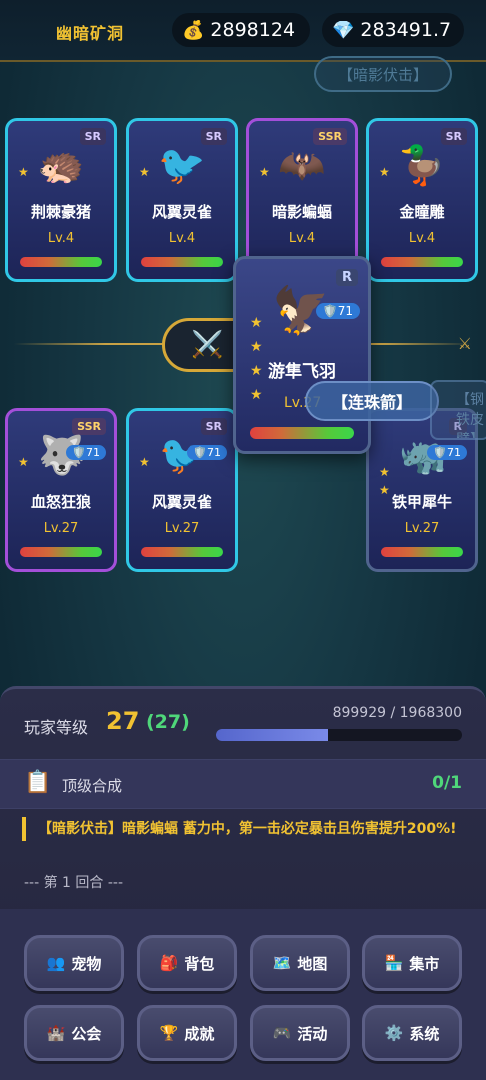 The width and height of the screenshot is (486, 1080). Describe the element at coordinates (346, 277) in the screenshot. I see `rarity-badge: R` at that location.